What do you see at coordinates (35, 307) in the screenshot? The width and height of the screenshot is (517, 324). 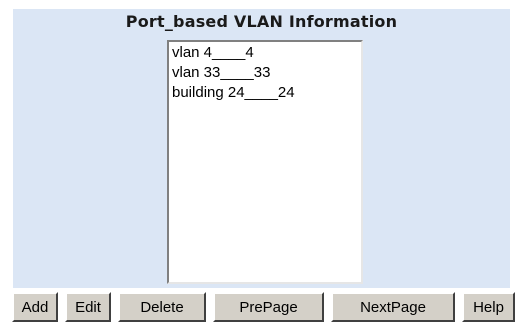 I see `add-button: Add` at bounding box center [35, 307].